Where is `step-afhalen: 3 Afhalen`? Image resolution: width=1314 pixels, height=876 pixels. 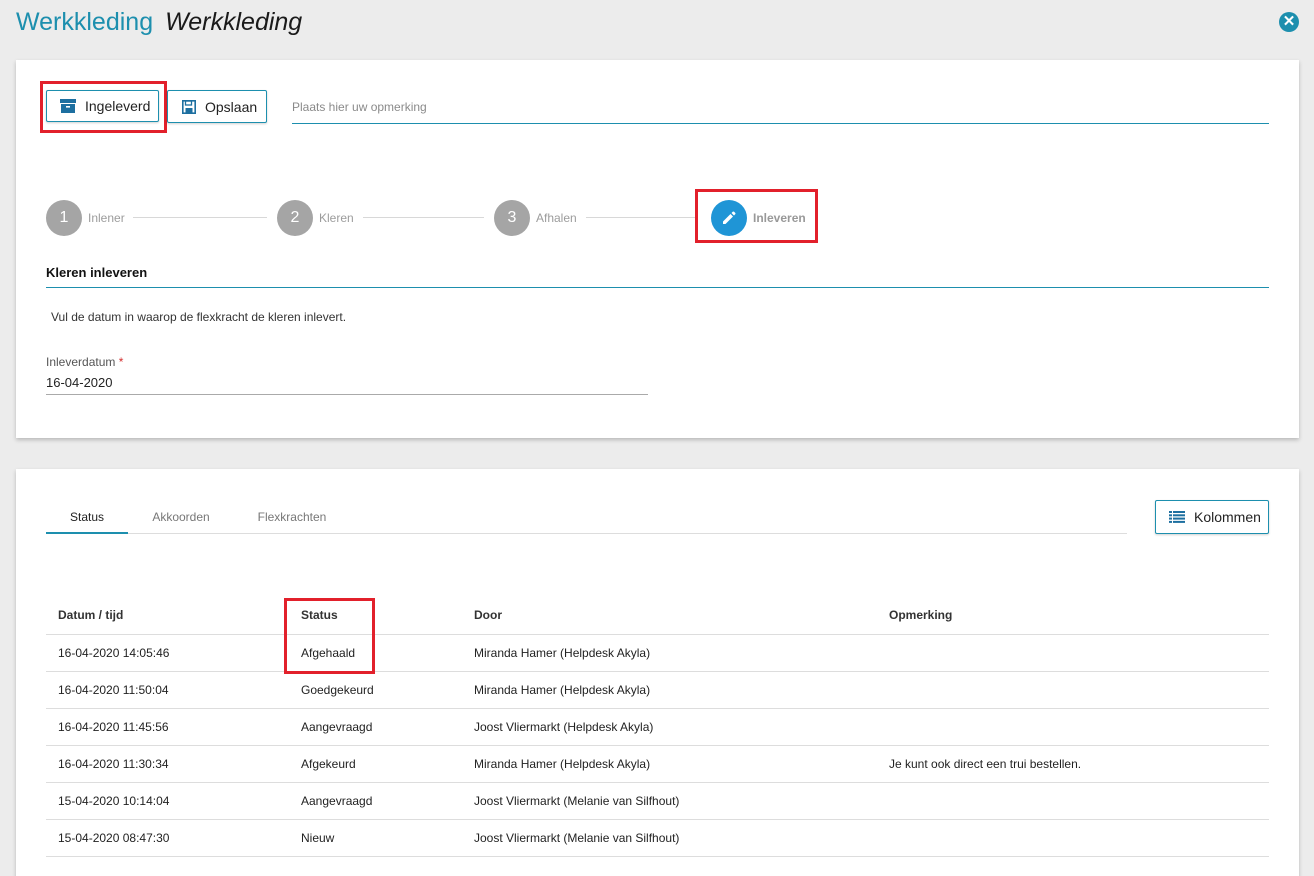
step-afhalen: 3 Afhalen is located at coordinates (535, 218).